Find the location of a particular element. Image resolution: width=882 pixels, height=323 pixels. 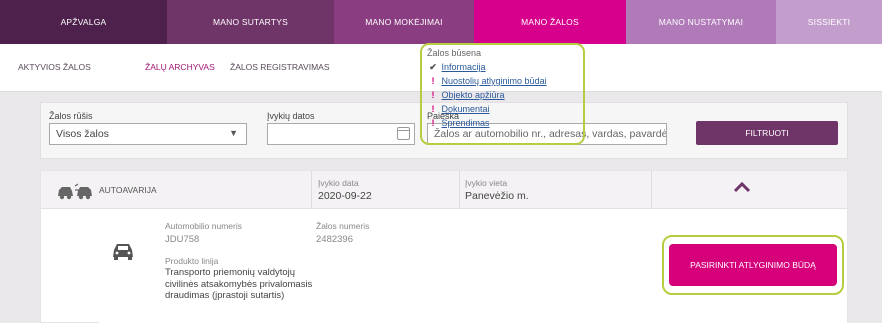

status-step: ✔ Informacija is located at coordinates (456, 67).